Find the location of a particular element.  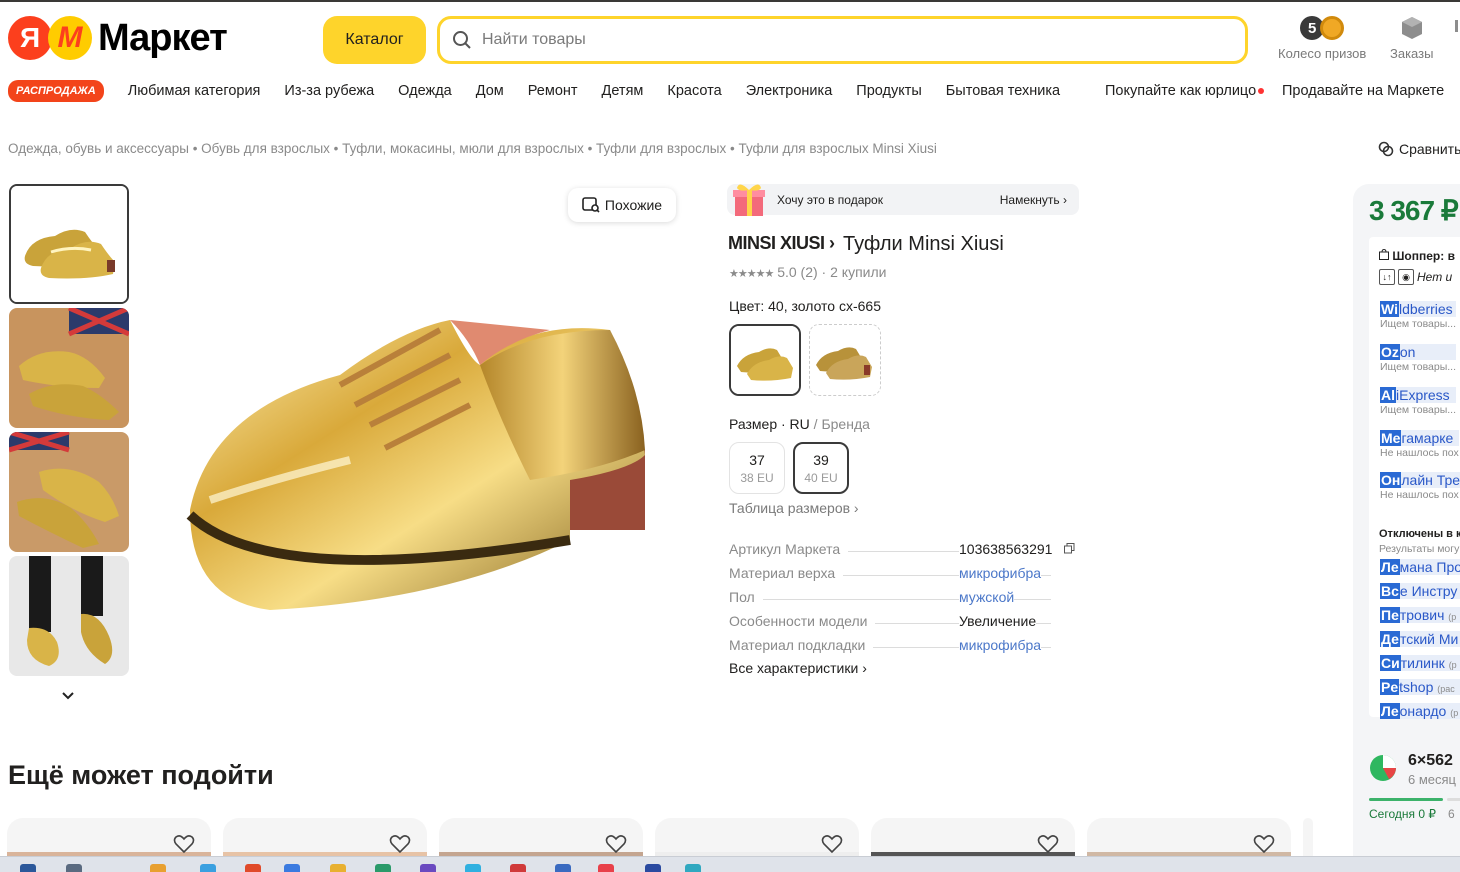

yandex-market-logo: Я M Маркет is located at coordinates (118, 38).